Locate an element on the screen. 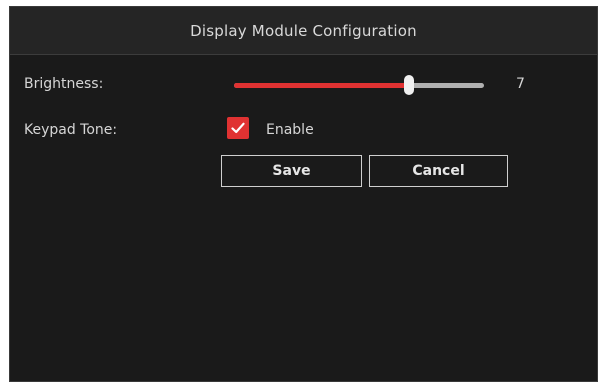 The height and width of the screenshot is (388, 605). slider-fill is located at coordinates (321, 85).